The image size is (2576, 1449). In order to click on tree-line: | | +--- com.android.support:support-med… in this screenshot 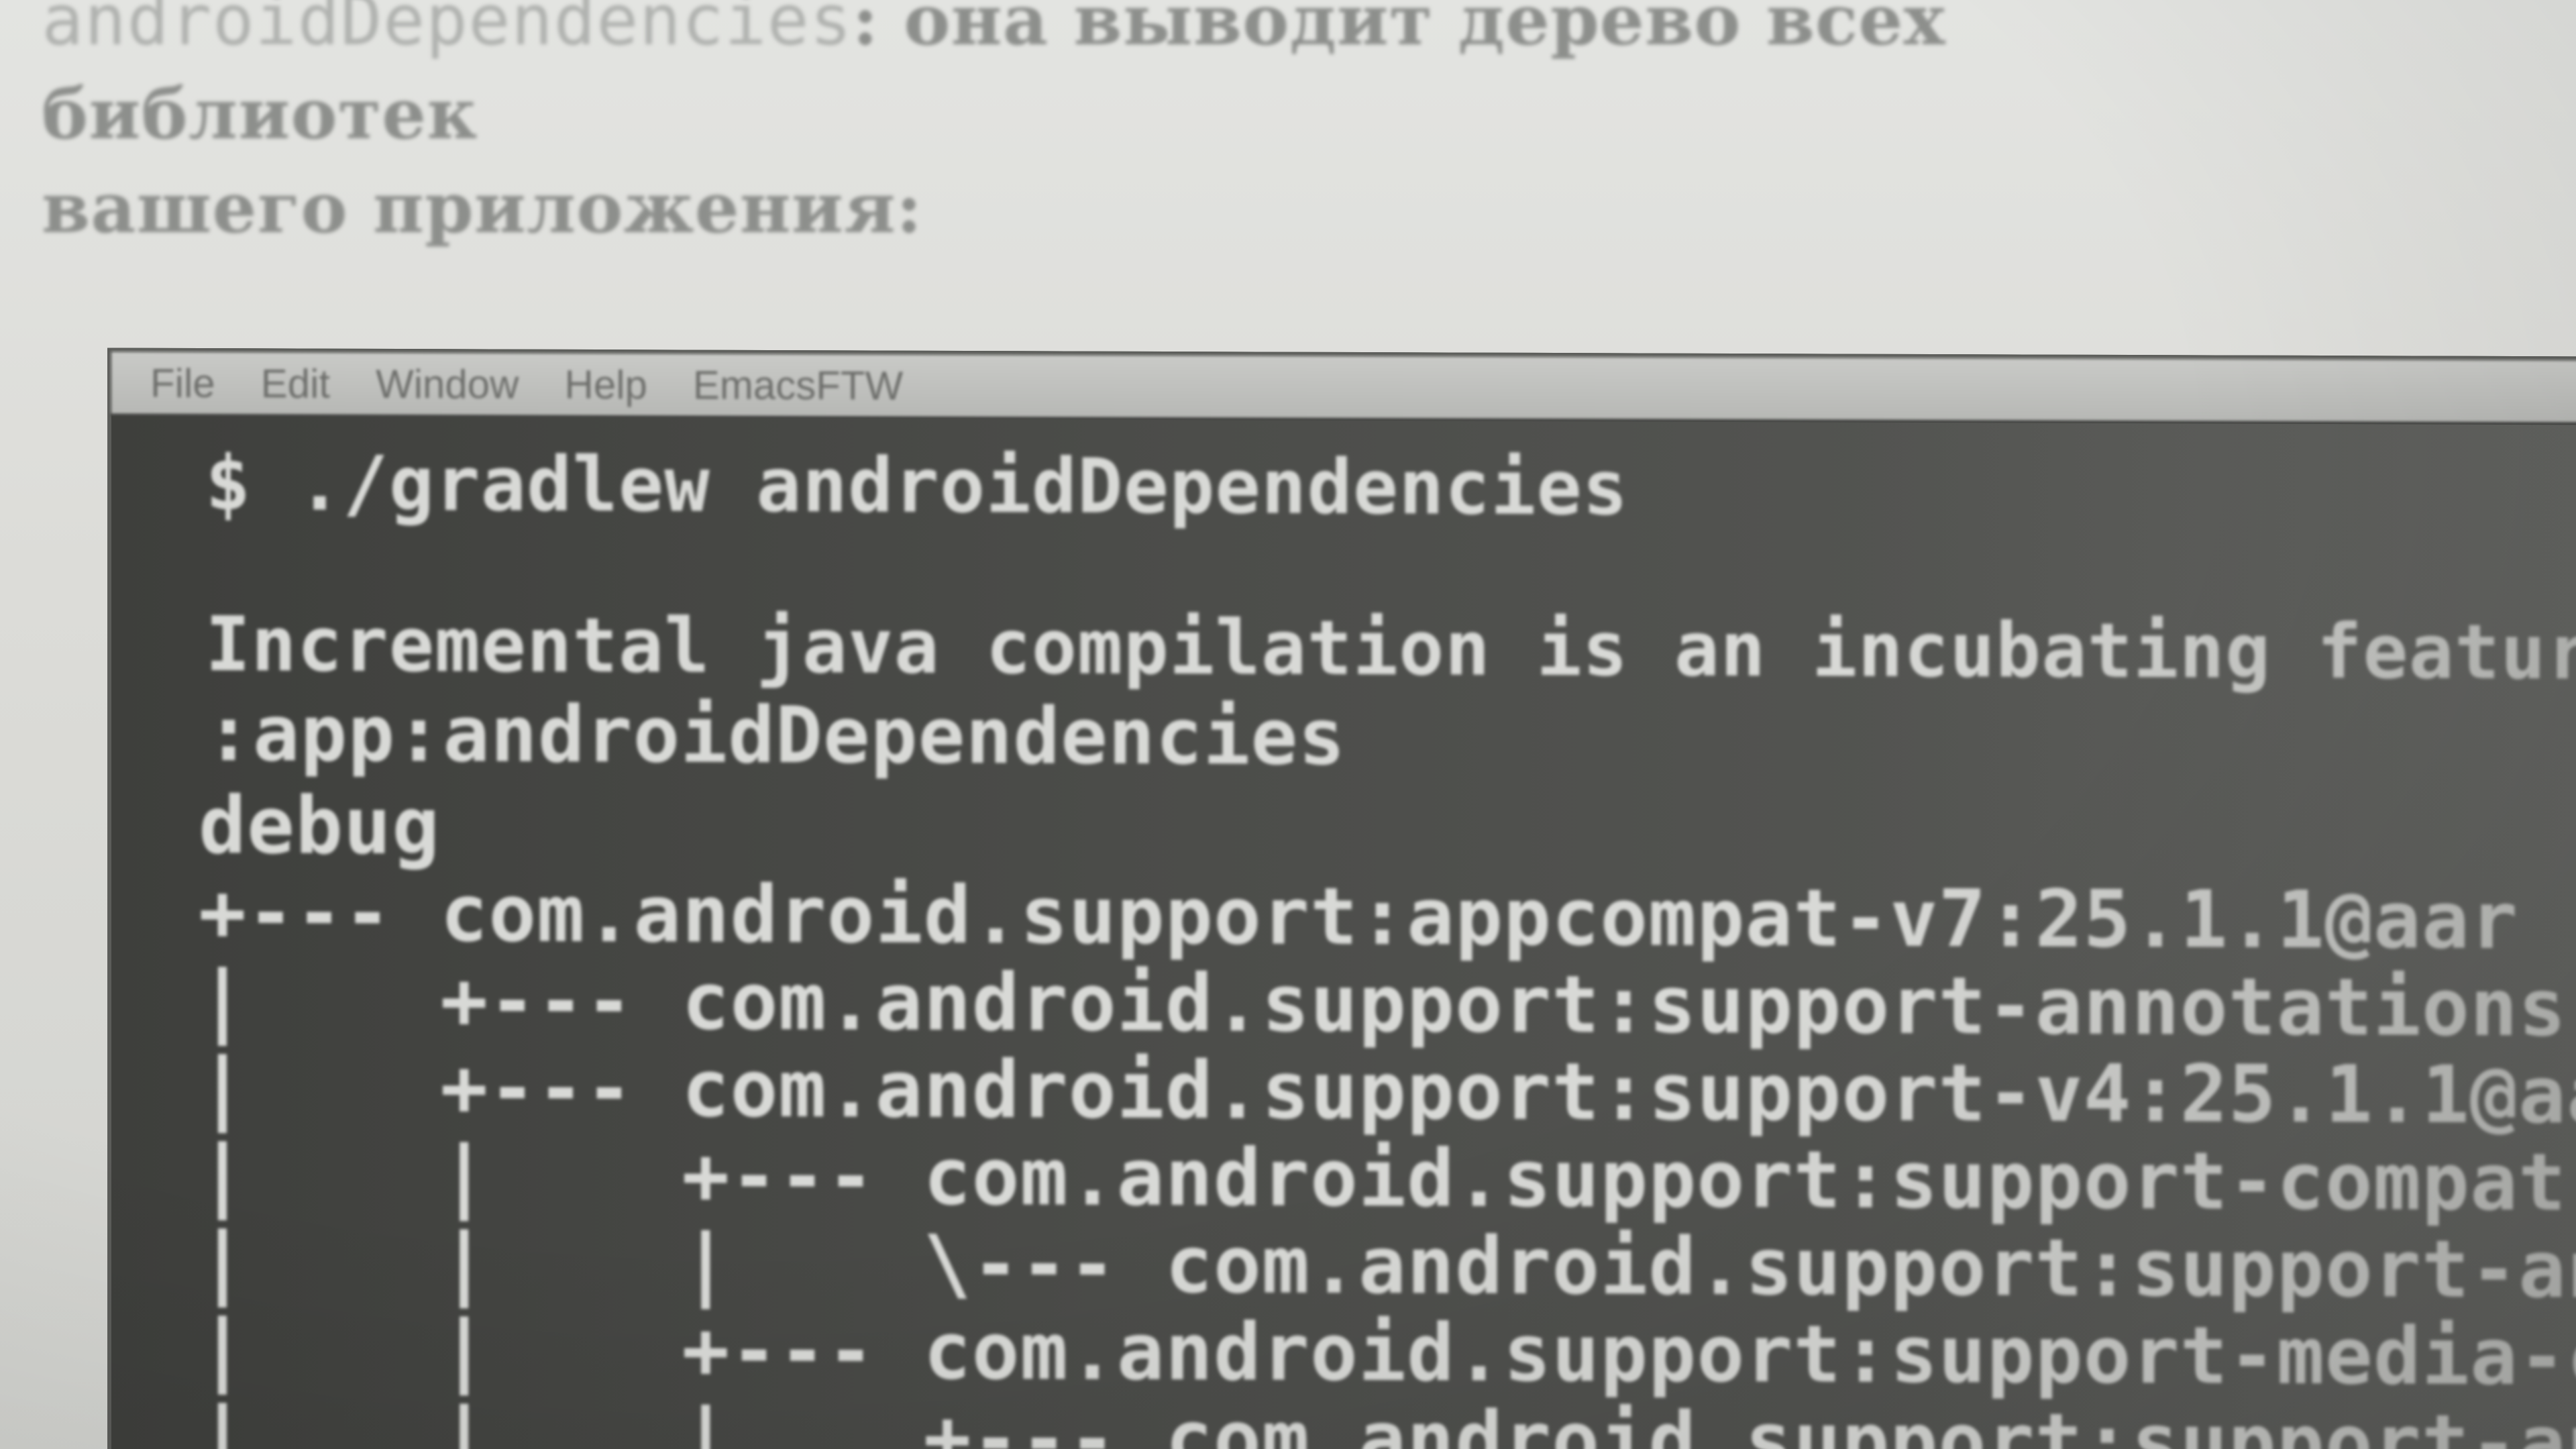, I will do `click(1387, 1352)`.